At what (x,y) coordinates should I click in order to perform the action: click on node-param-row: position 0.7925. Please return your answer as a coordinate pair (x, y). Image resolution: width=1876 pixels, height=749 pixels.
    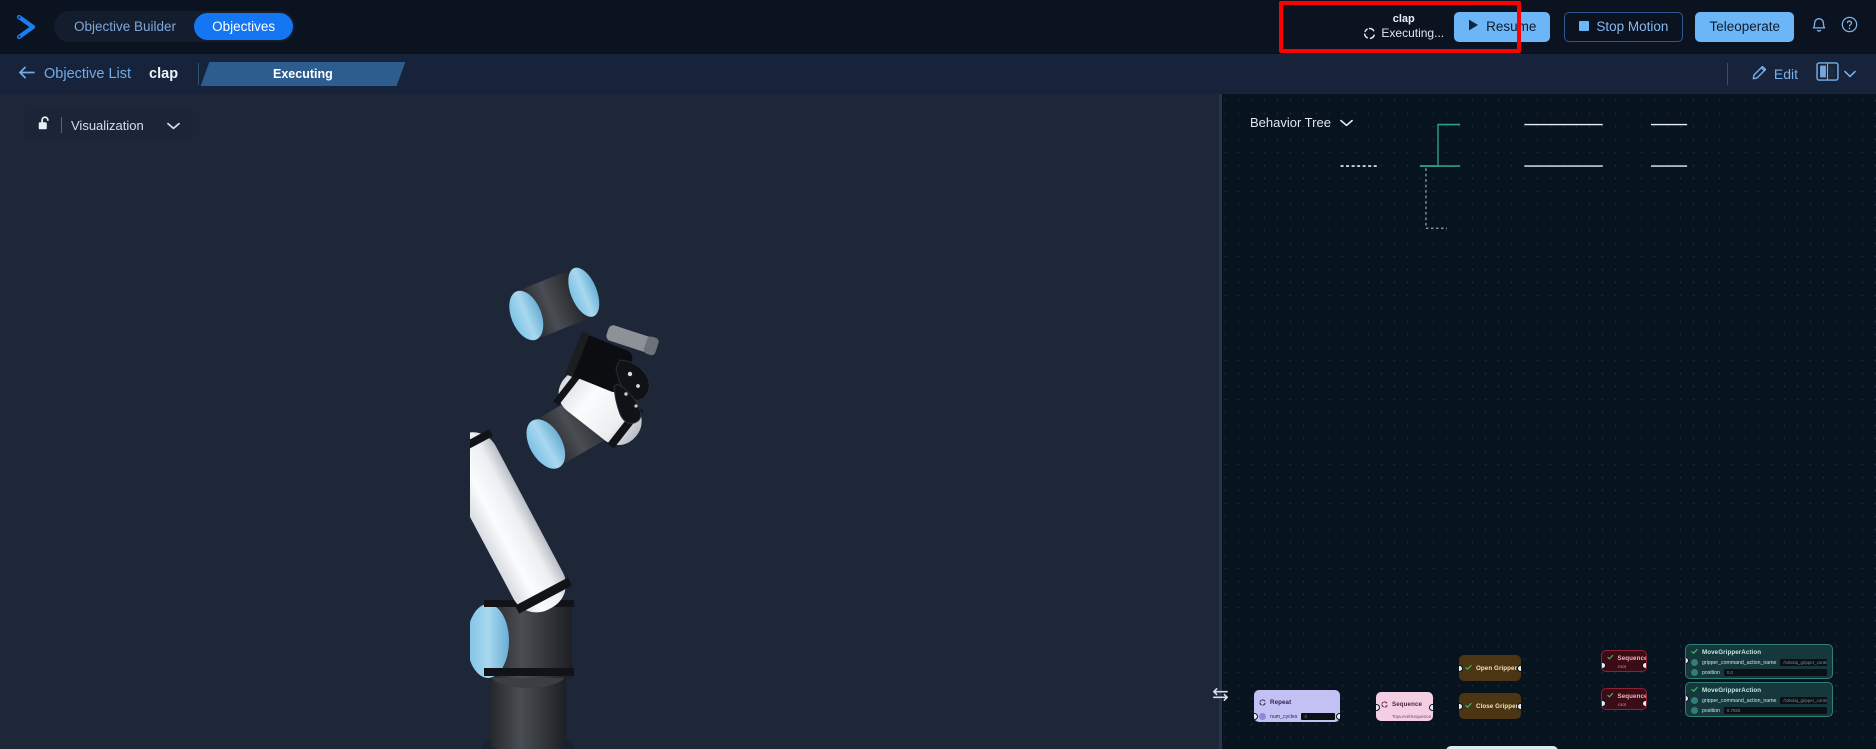
    Looking at the image, I should click on (1759, 711).